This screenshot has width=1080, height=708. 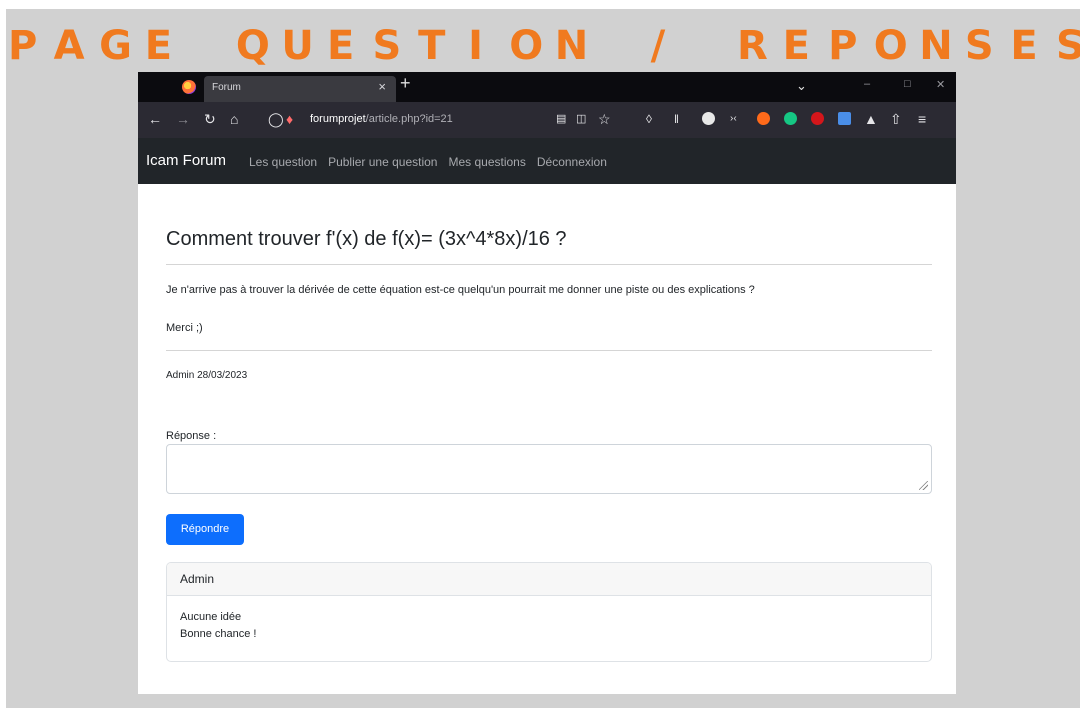 What do you see at coordinates (276, 119) in the screenshot?
I see `tracking-shield-icon: ◯` at bounding box center [276, 119].